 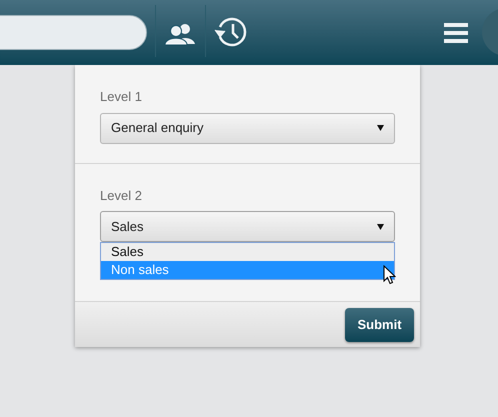 I want to click on dropdown-select: Sales, so click(x=247, y=226).